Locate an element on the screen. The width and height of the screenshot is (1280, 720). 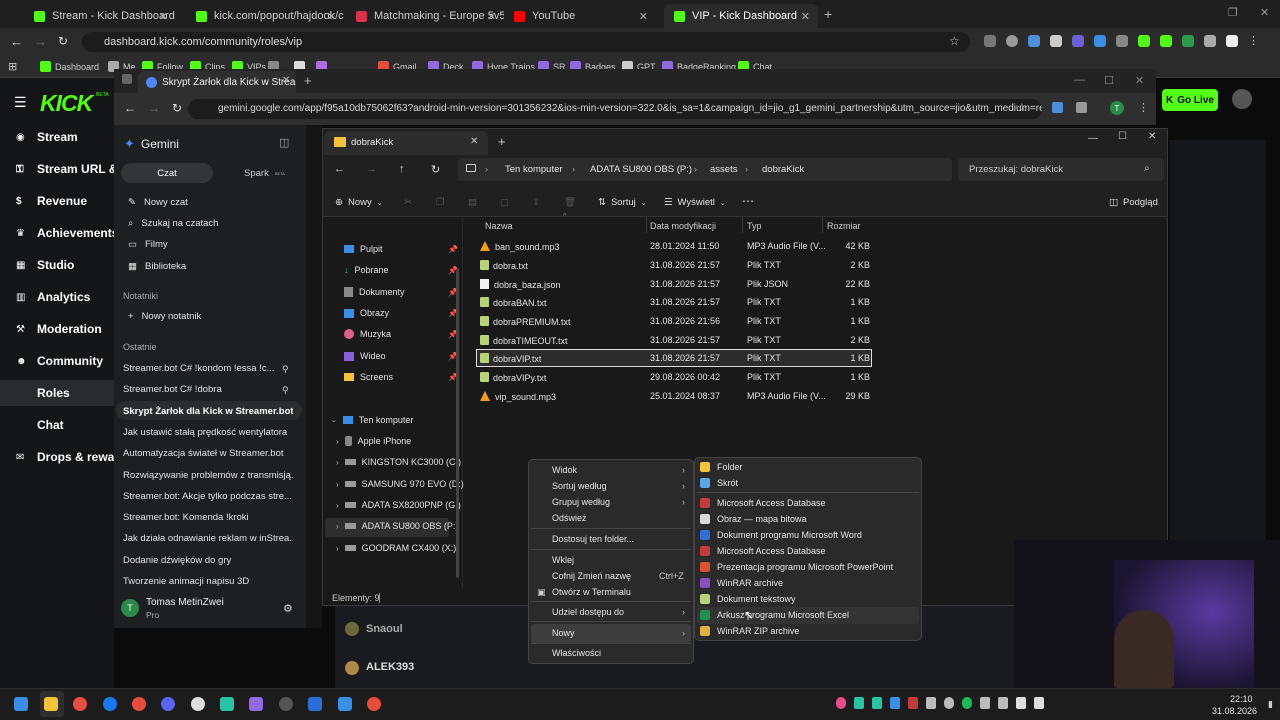
refresh-icon: ↻ is located at coordinates (435, 169).